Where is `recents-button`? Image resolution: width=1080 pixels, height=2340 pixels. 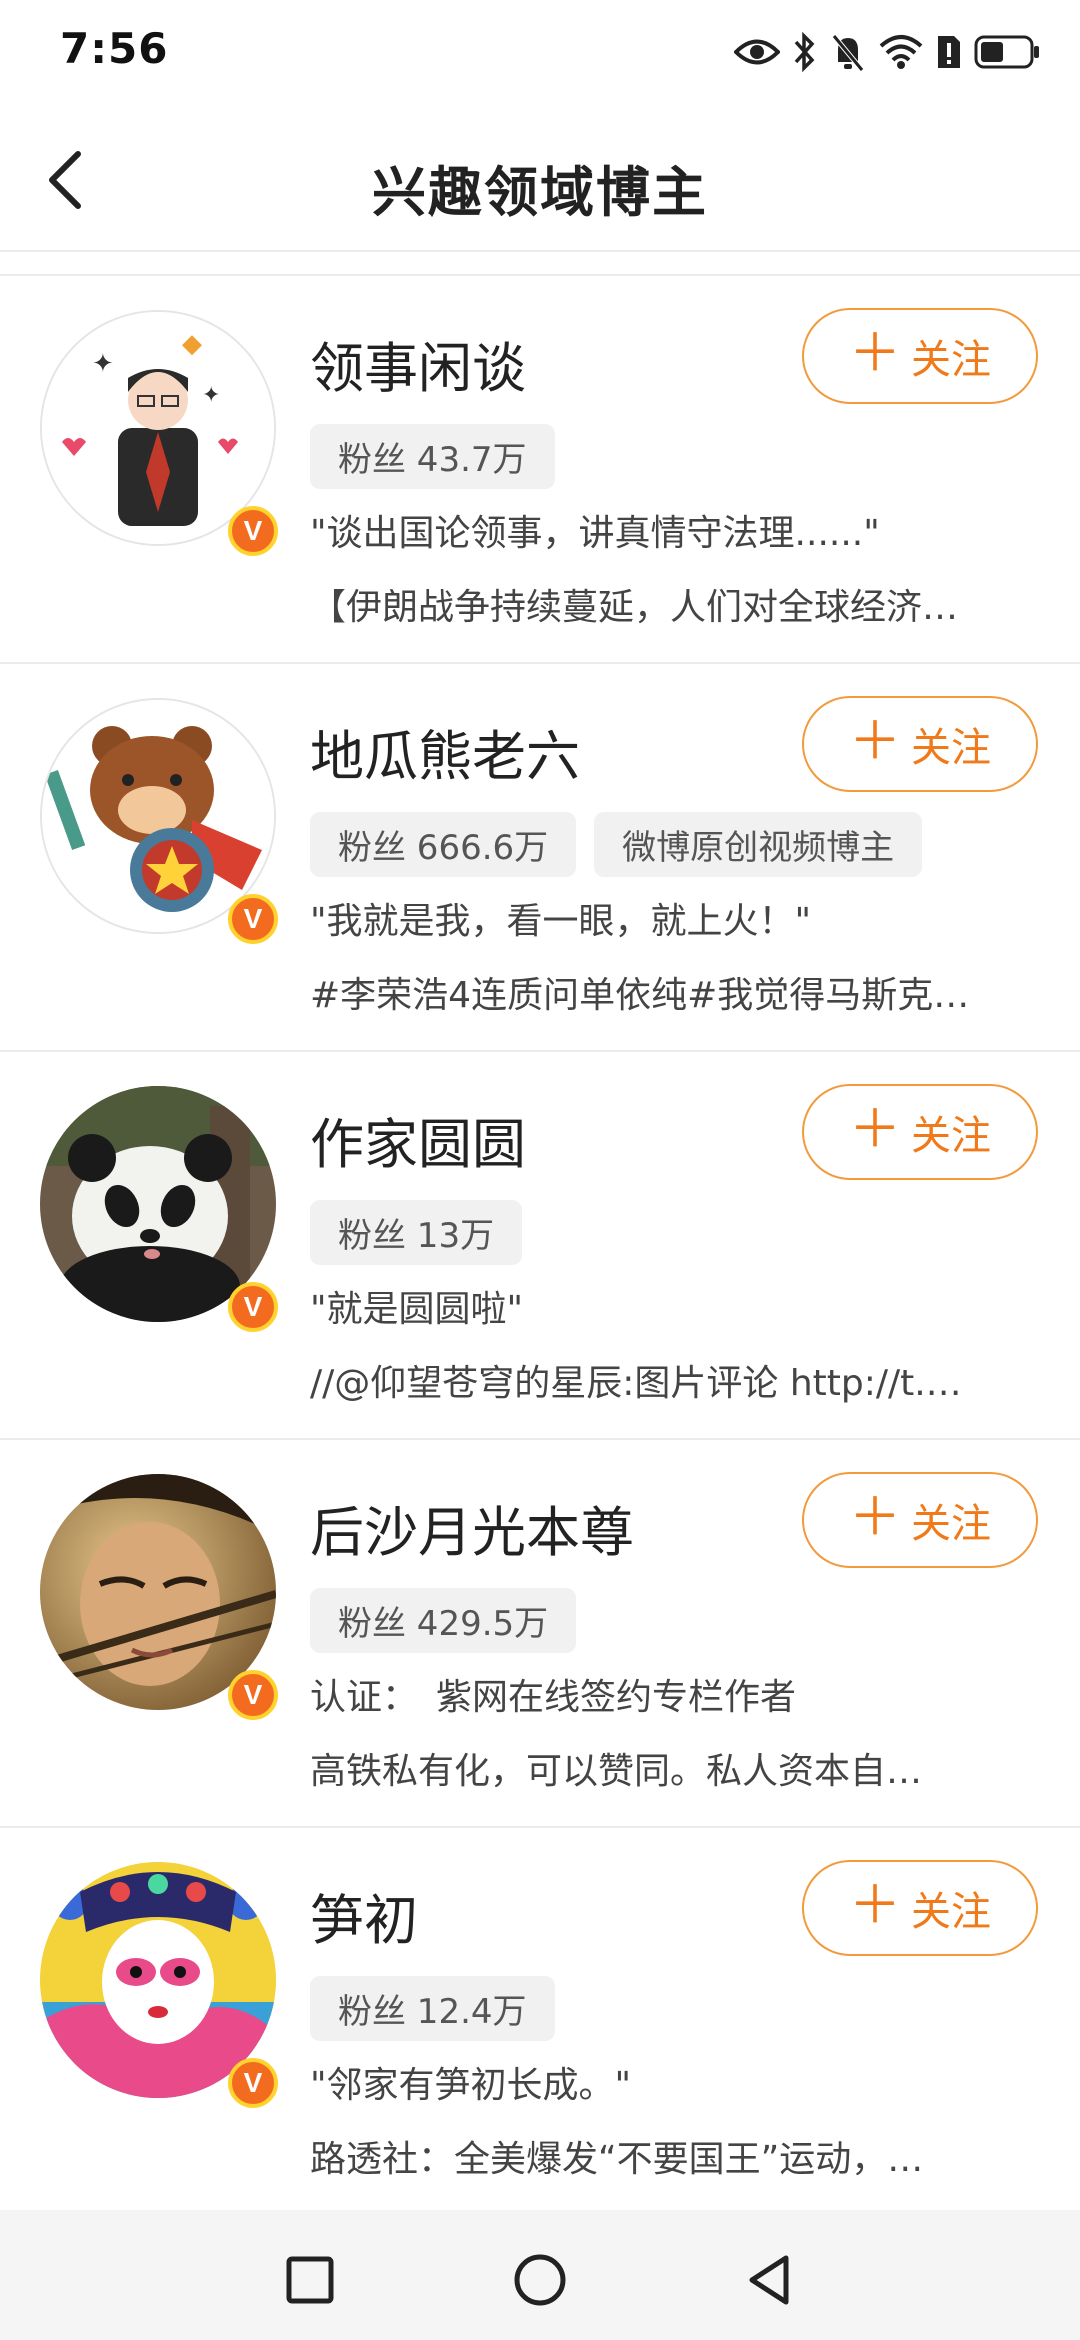 recents-button is located at coordinates (310, 2280).